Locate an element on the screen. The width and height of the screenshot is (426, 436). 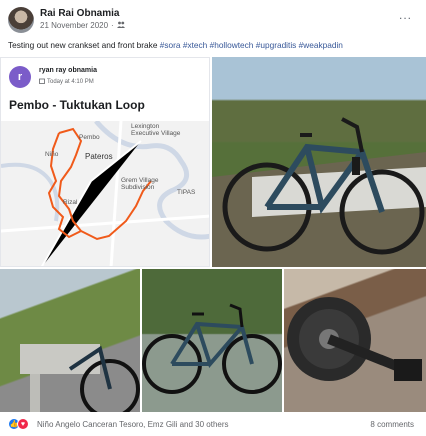
hashtag: #weakpadin is located at coordinates (321, 45).